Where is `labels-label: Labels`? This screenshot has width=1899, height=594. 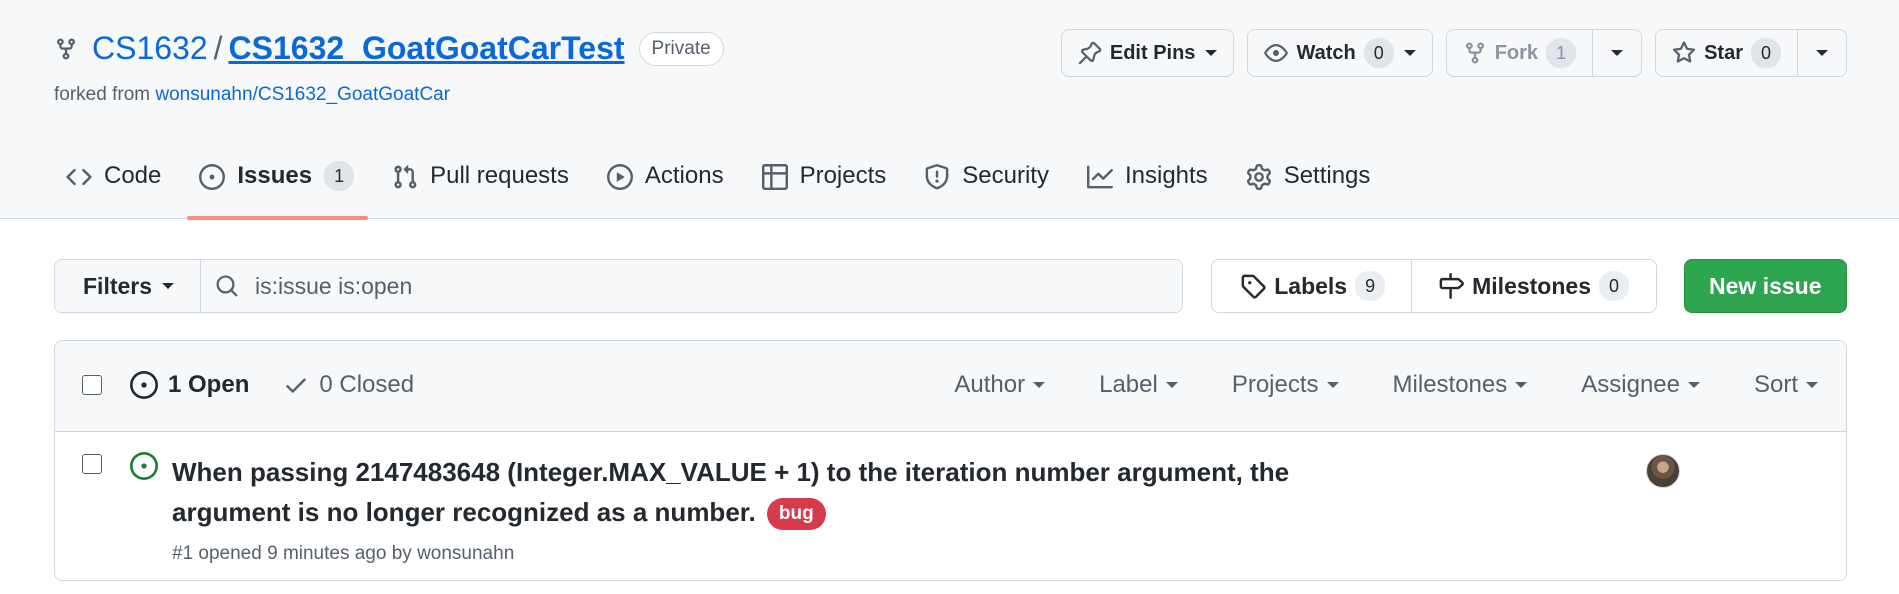
labels-label: Labels is located at coordinates (1311, 285).